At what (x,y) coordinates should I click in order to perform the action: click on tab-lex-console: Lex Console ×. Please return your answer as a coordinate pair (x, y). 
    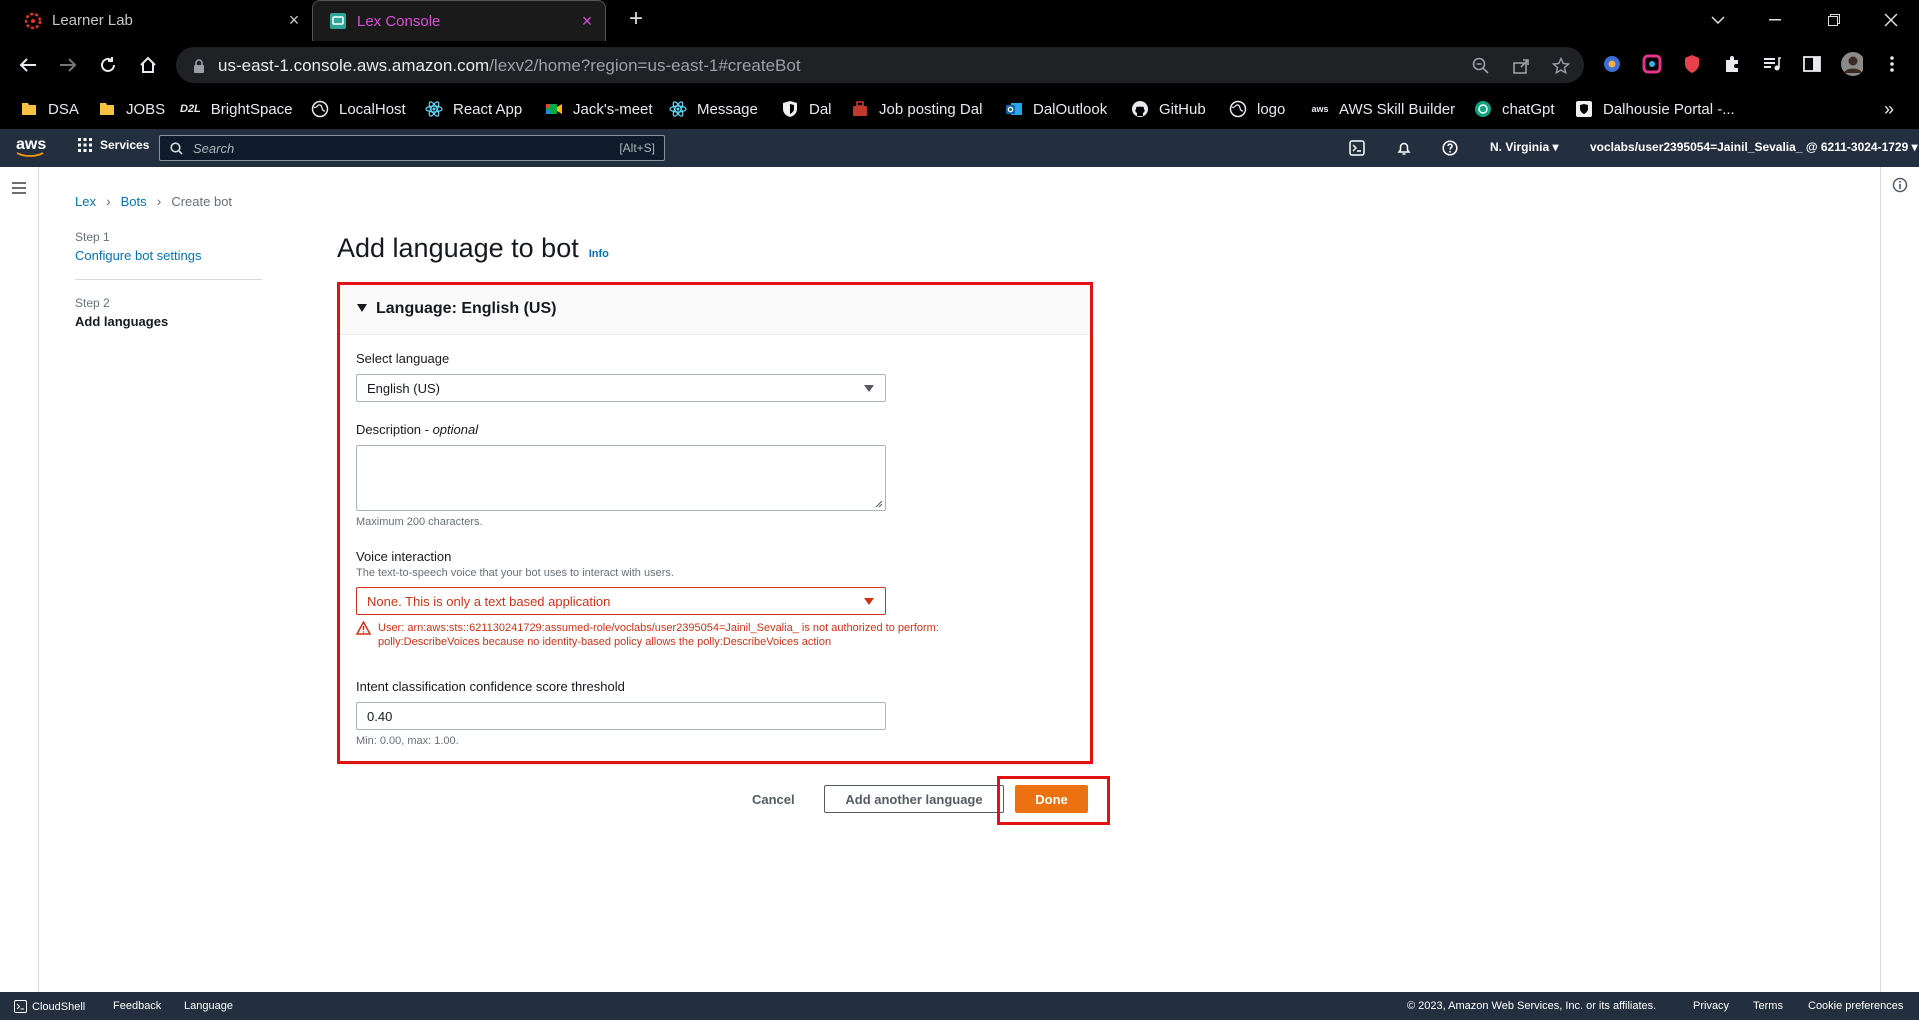
    Looking at the image, I should click on (459, 20).